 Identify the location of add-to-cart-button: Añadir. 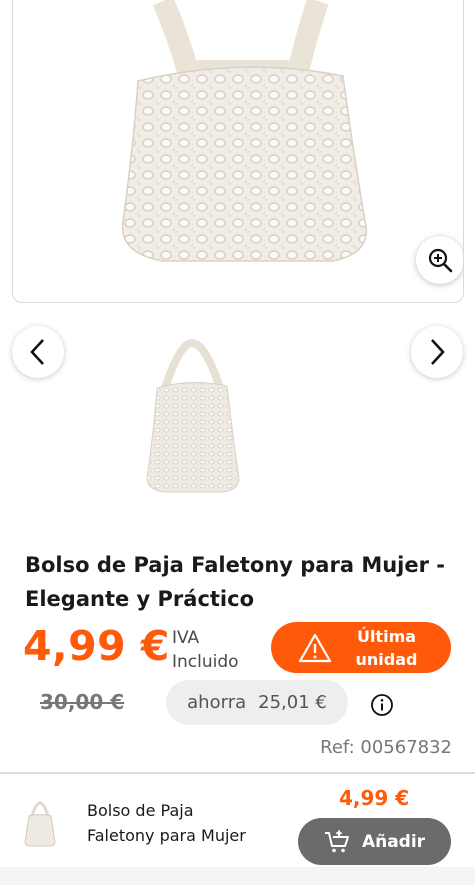
(374, 841).